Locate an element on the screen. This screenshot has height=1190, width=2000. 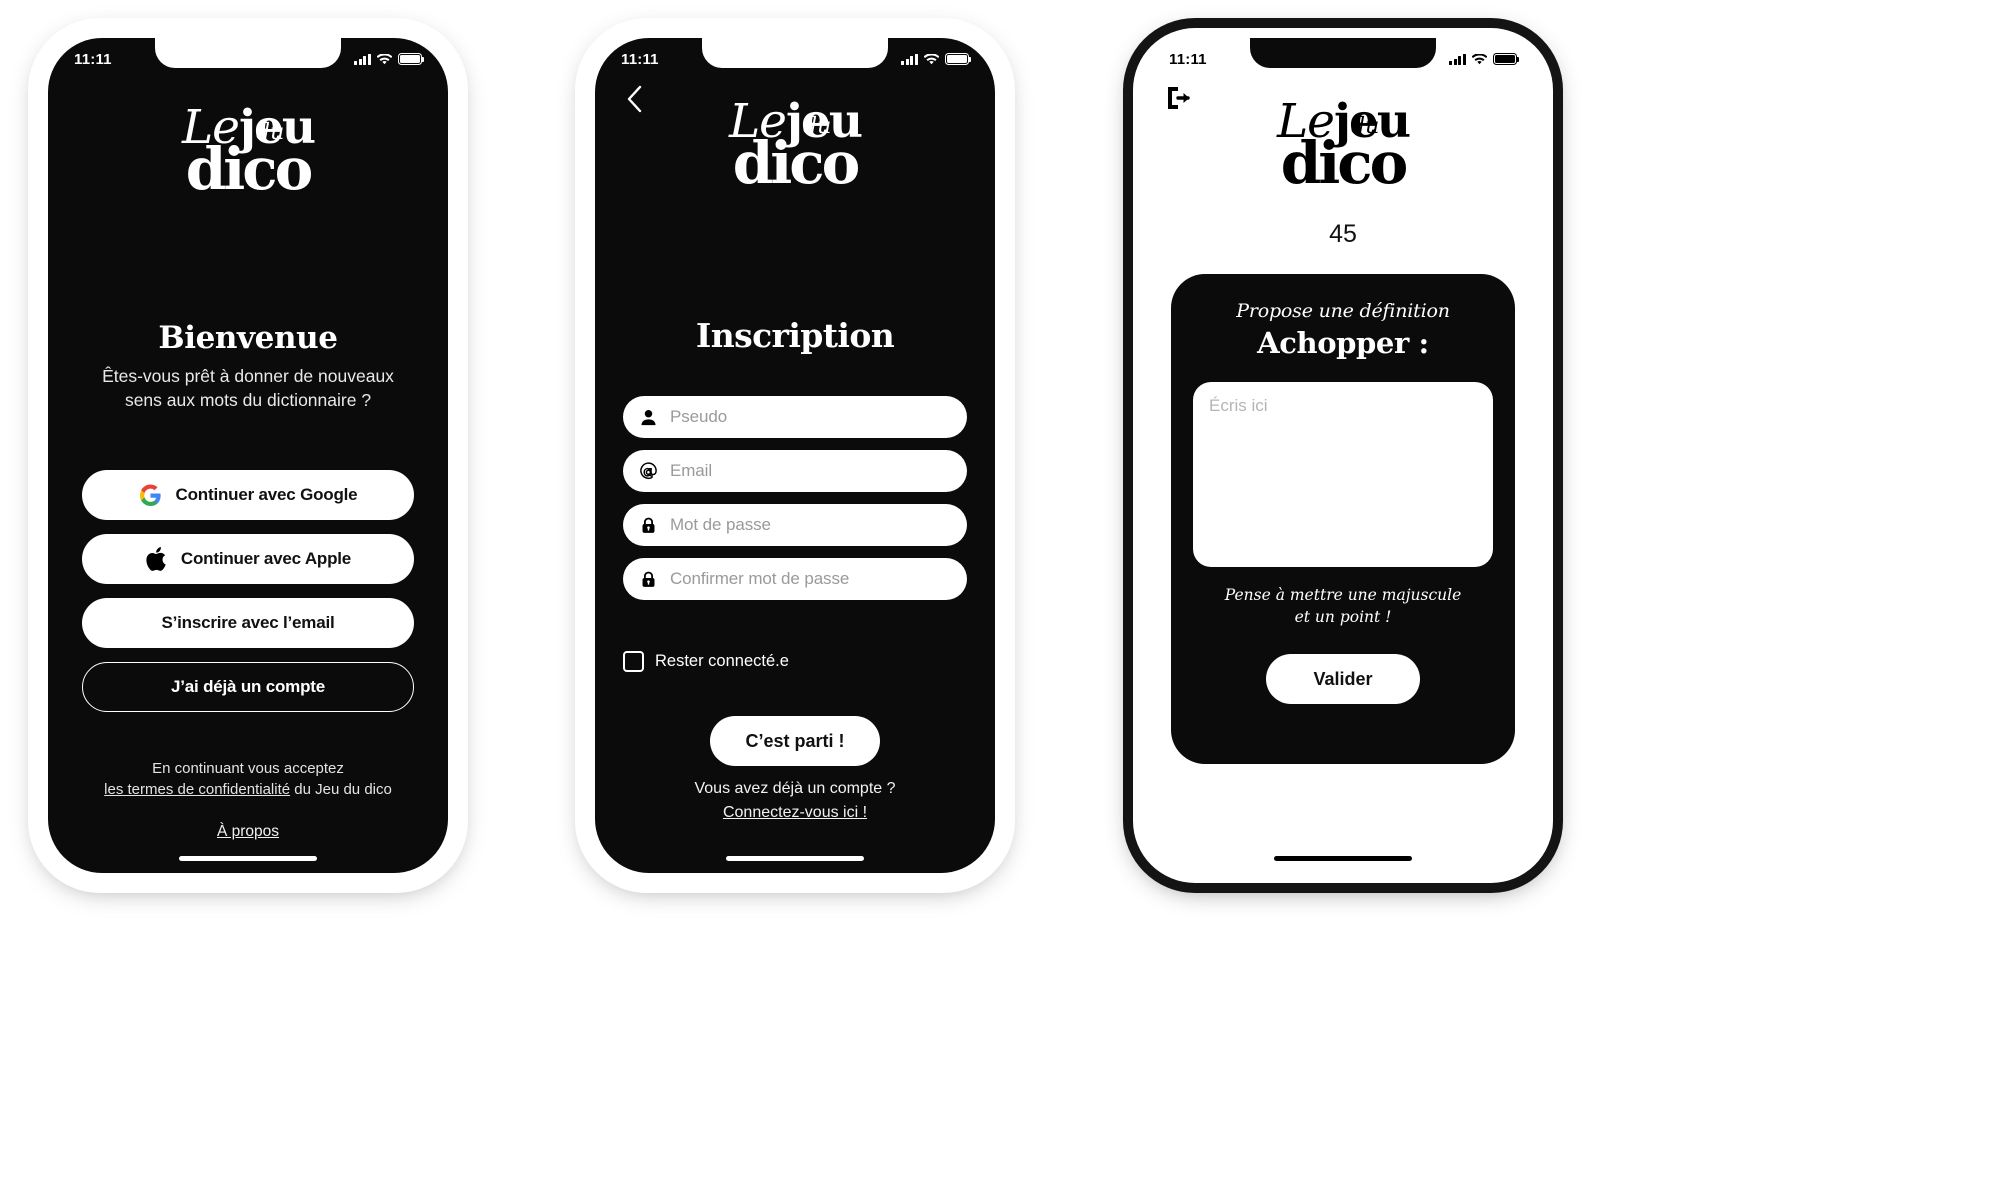
definition-prompt: Propose une définition is located at coordinates (1343, 311).